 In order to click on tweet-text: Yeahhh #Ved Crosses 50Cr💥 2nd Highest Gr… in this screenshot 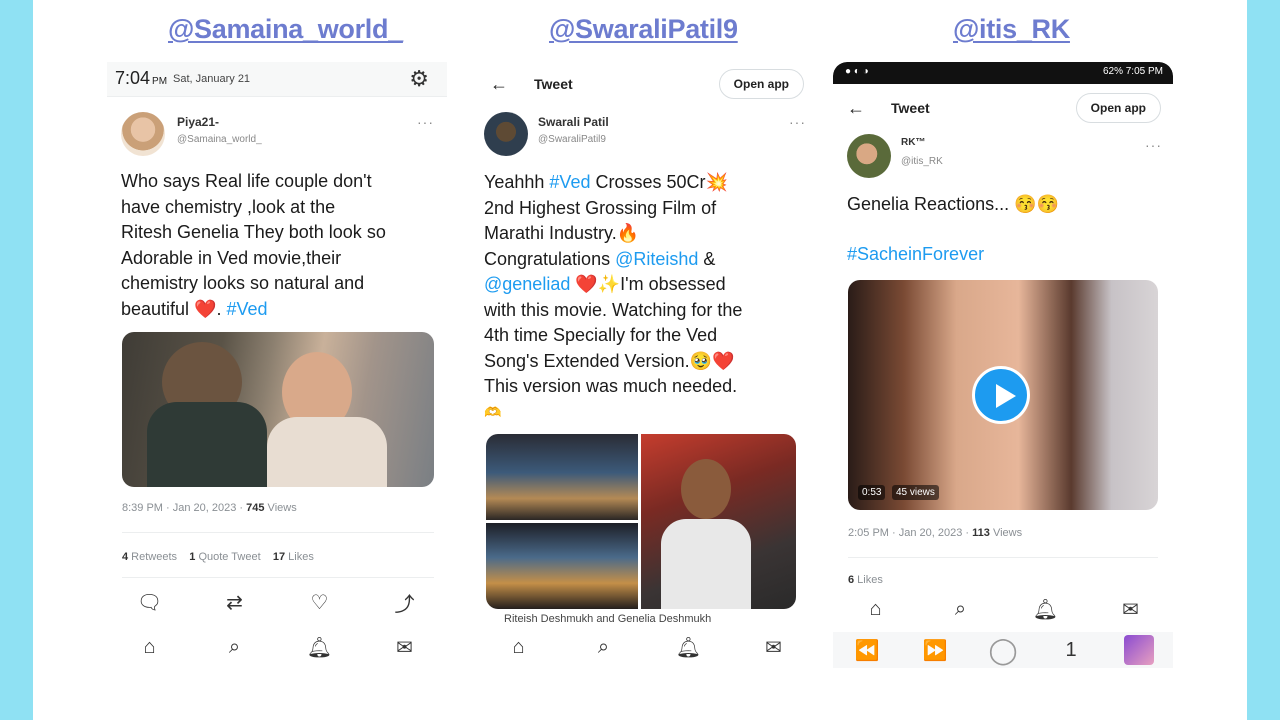, I will do `click(613, 296)`.